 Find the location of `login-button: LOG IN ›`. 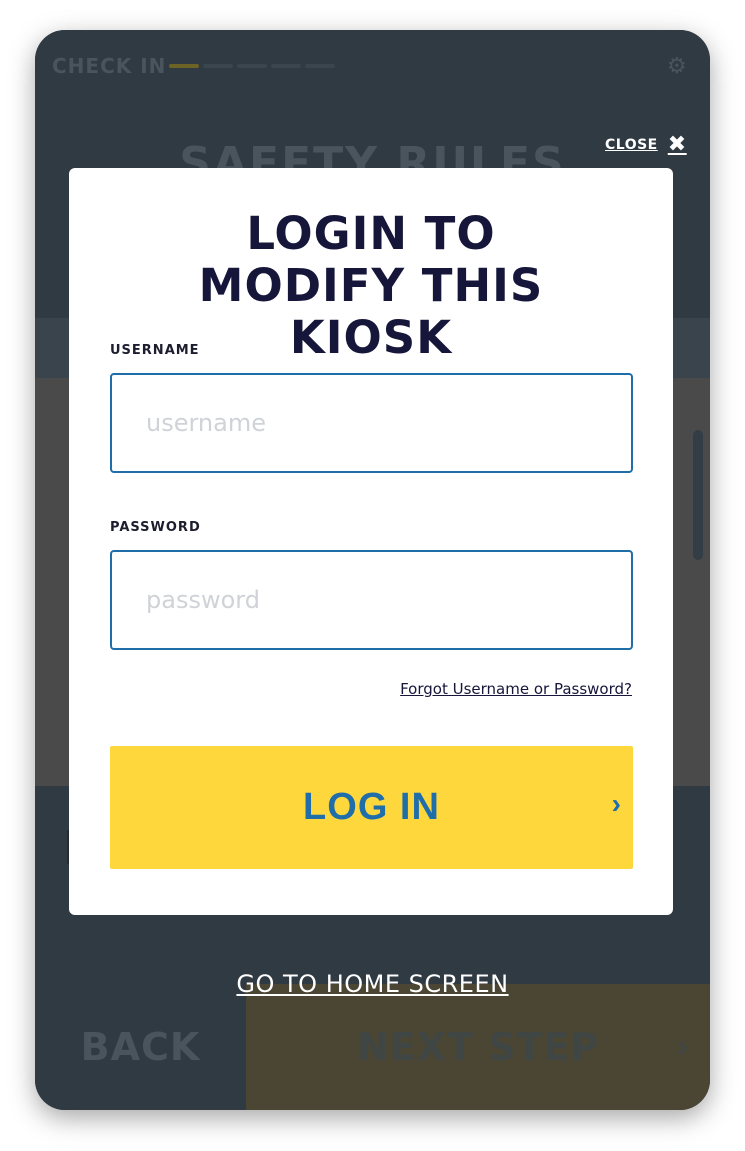

login-button: LOG IN › is located at coordinates (371, 807).